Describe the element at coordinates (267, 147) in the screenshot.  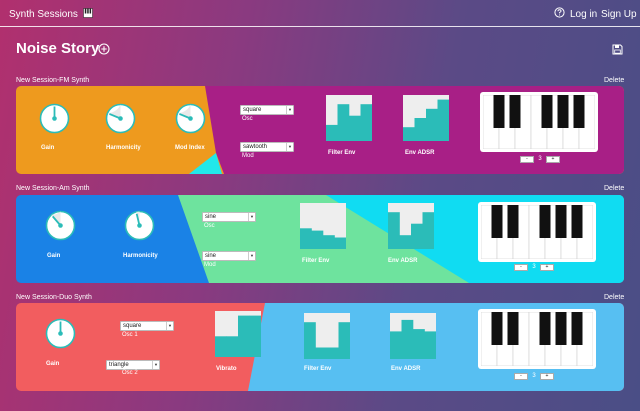
I see `mod-select: sawtooth ▼` at that location.